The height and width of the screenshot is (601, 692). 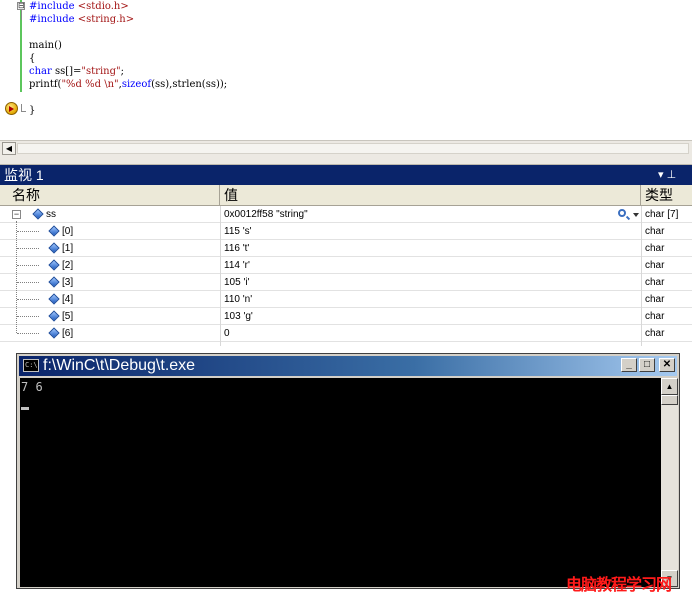 What do you see at coordinates (419, 299) in the screenshot?
I see `watch-row-value: 110 'n'` at bounding box center [419, 299].